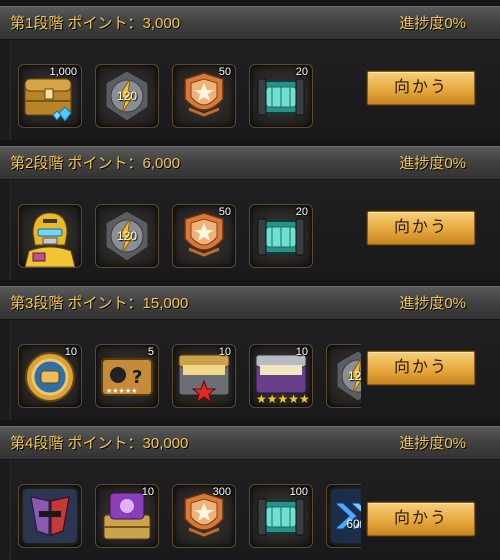 The image size is (500, 560). What do you see at coordinates (250, 303) in the screenshot?
I see `tier-header: 第3段階 ポイント：15,000 進捗度0%` at bounding box center [250, 303].